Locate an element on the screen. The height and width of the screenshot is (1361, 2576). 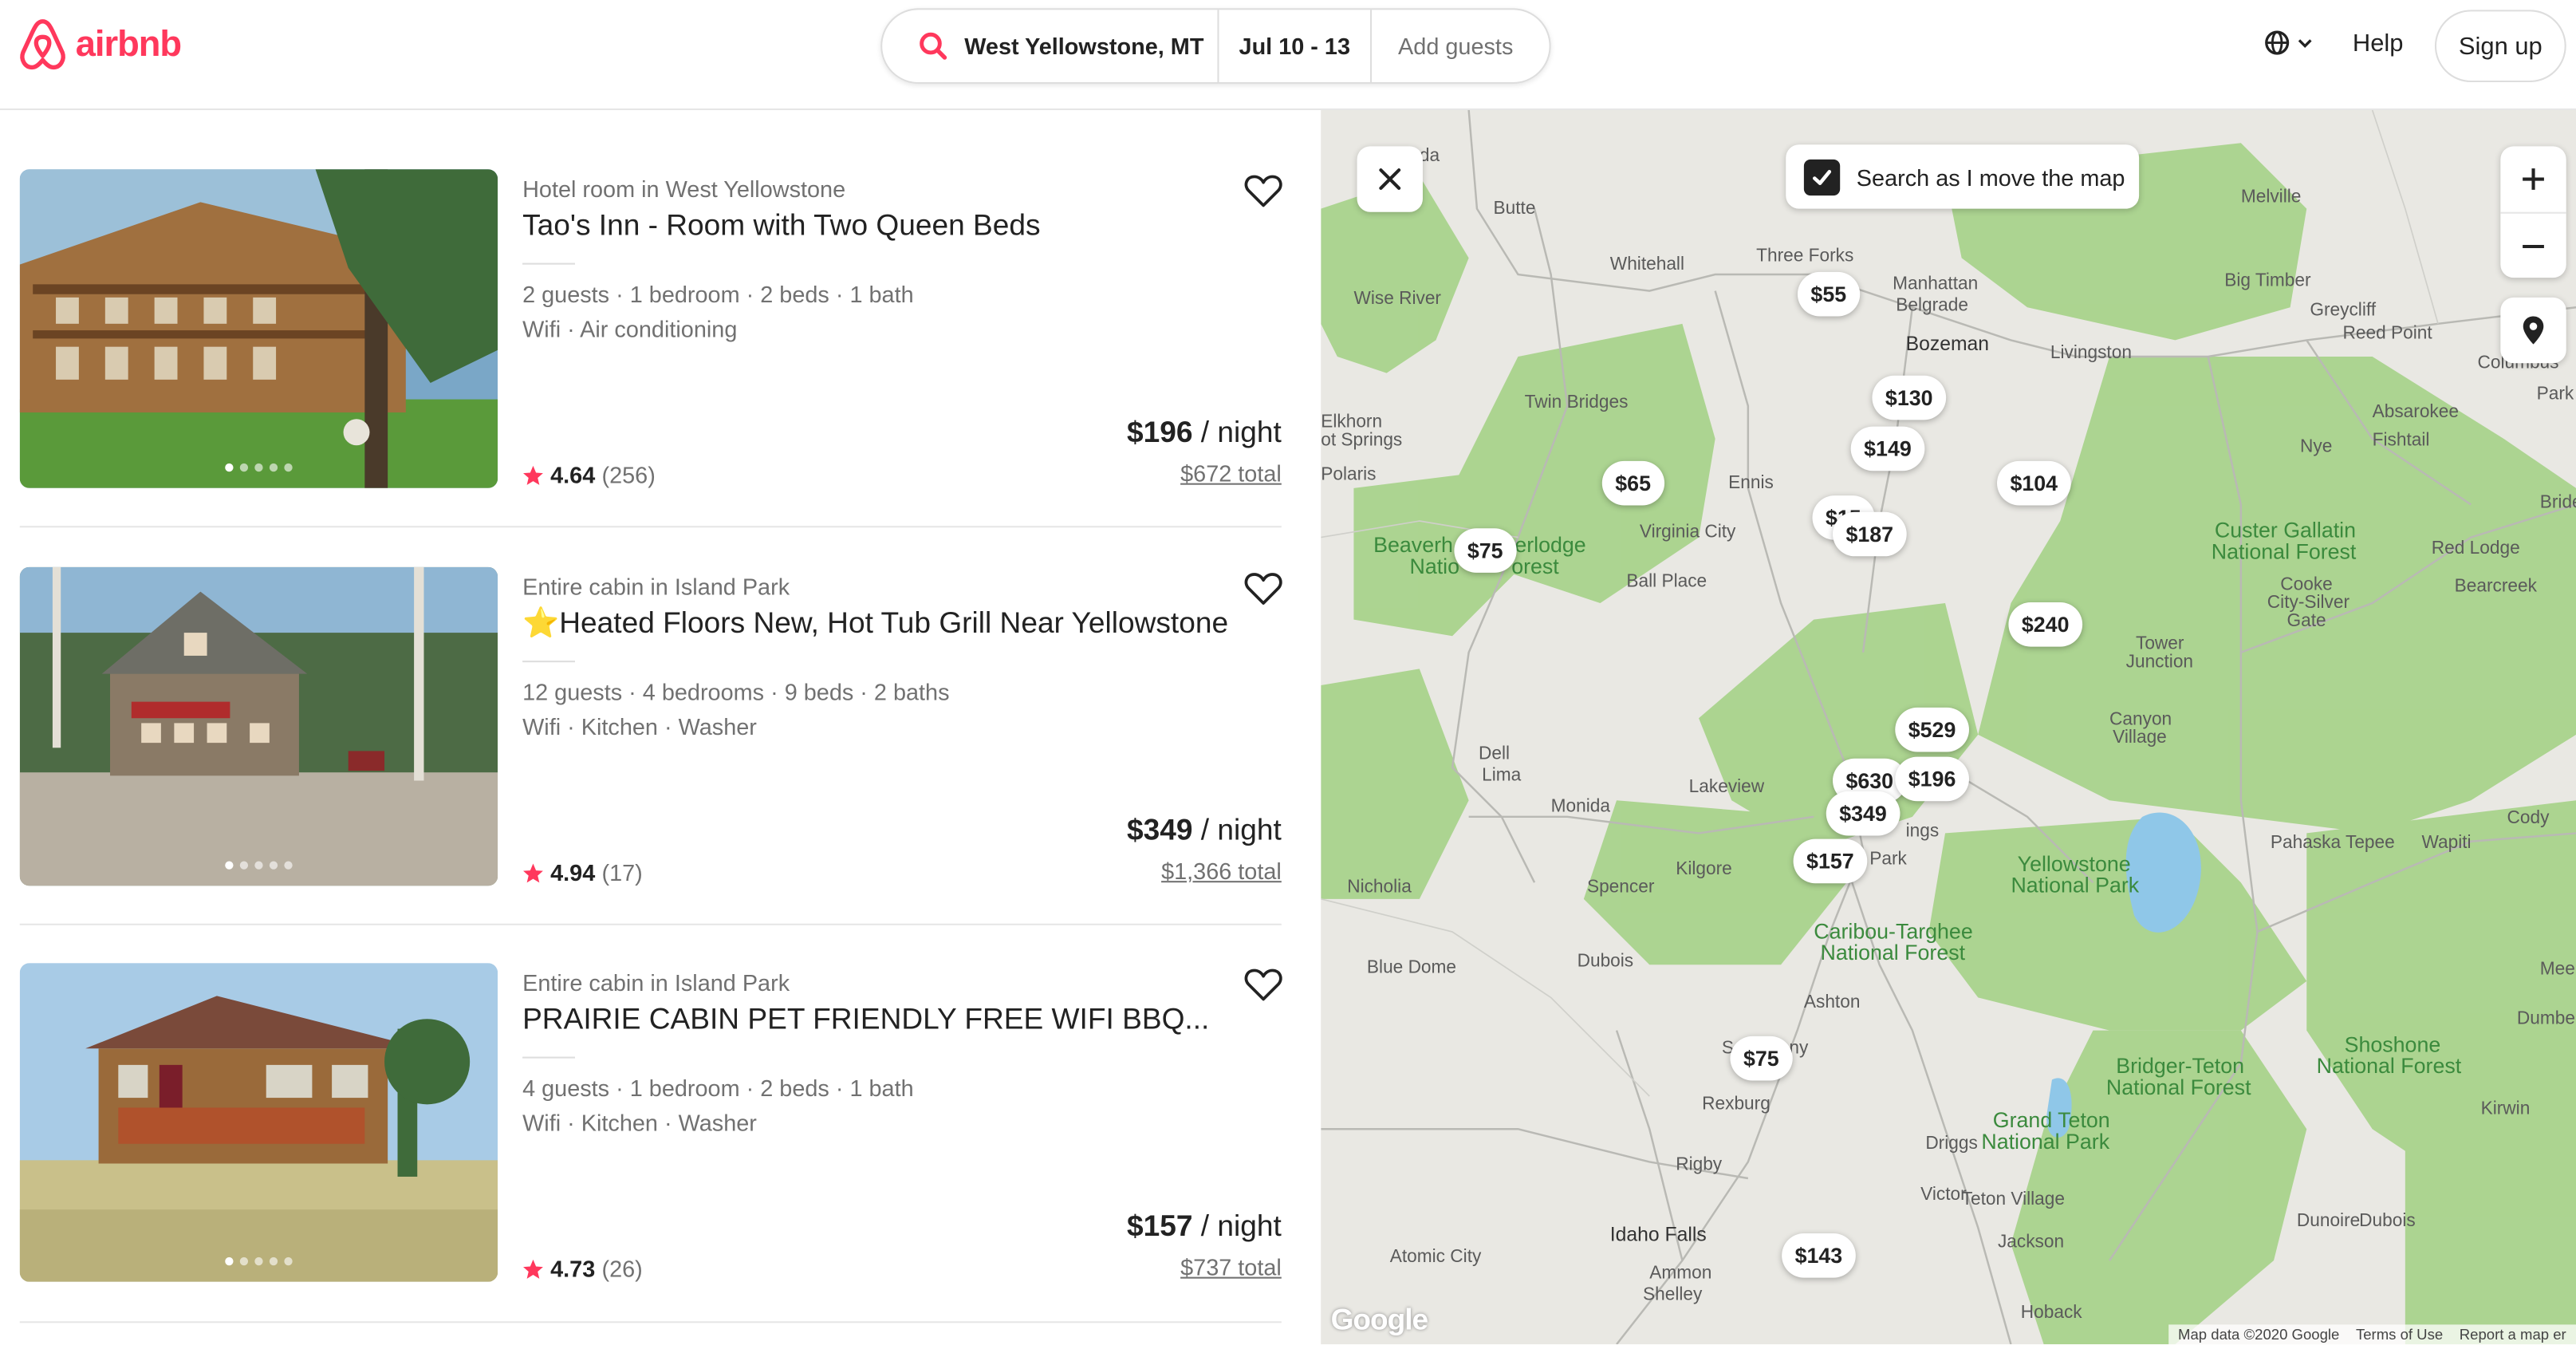
price-pin: $65 is located at coordinates (1632, 483).